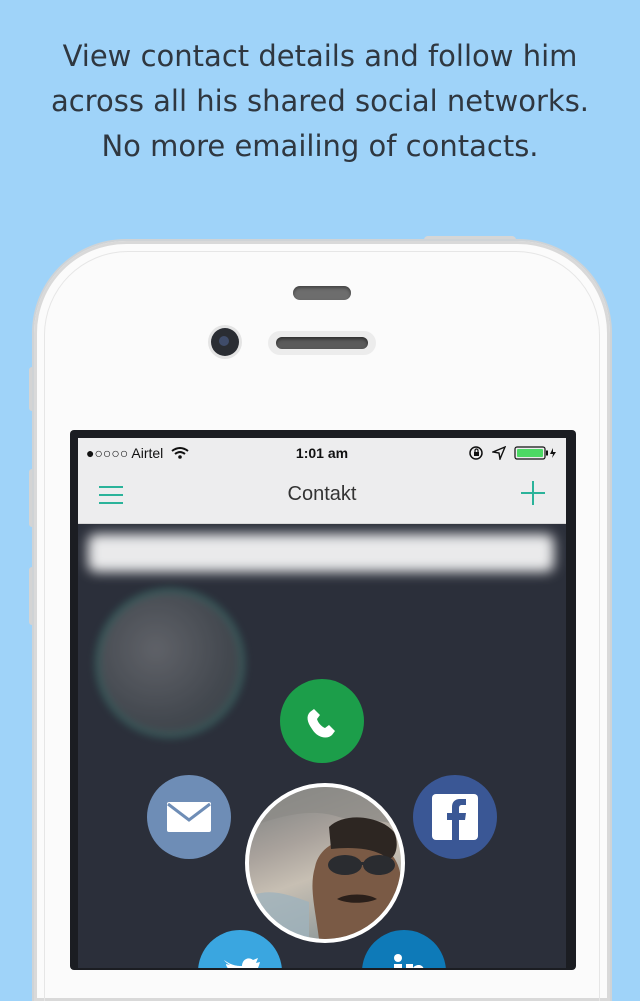  What do you see at coordinates (322, 721) in the screenshot?
I see `call-button` at bounding box center [322, 721].